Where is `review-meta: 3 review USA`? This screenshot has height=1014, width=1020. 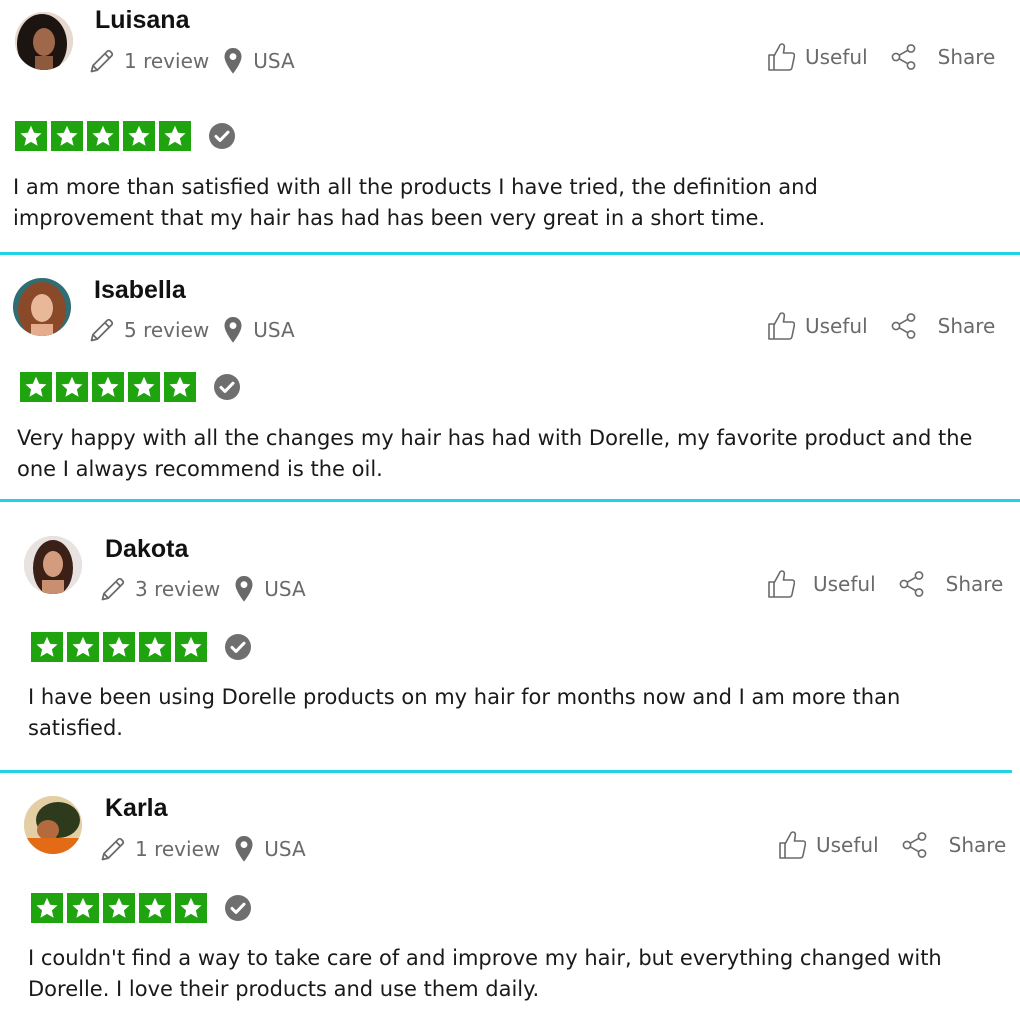
review-meta: 3 review USA is located at coordinates (202, 589).